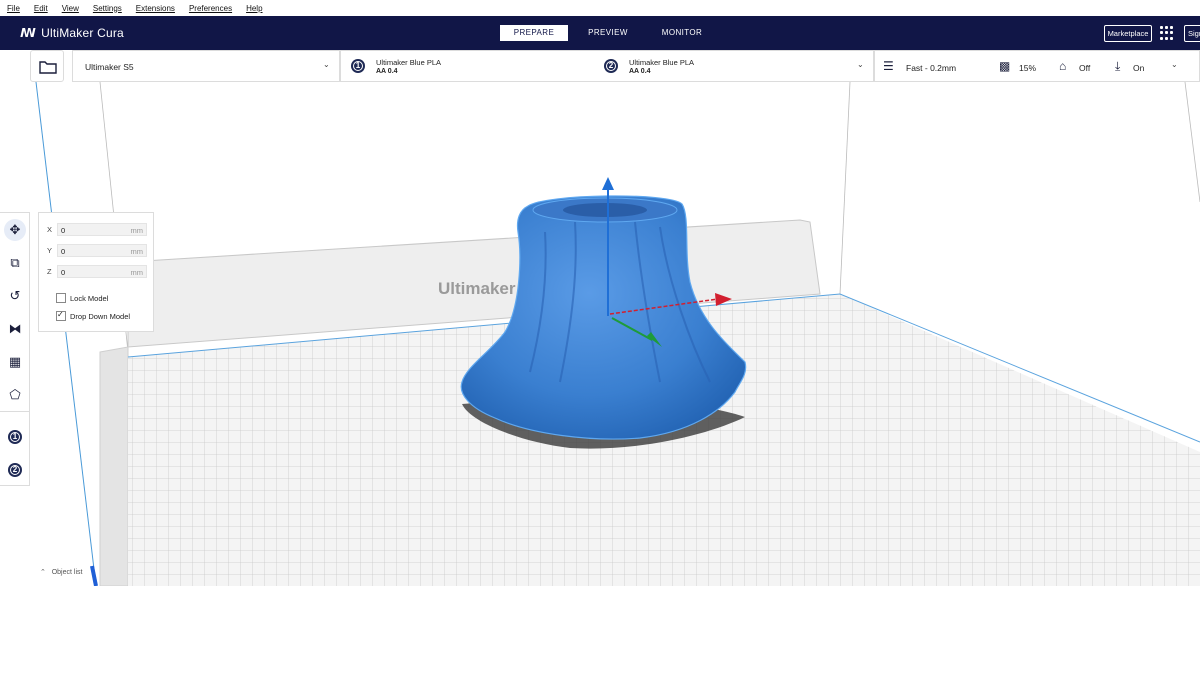 The width and height of the screenshot is (1200, 688). Describe the element at coordinates (43, 572) in the screenshot. I see `chevron-up-icon: ⌃` at that location.